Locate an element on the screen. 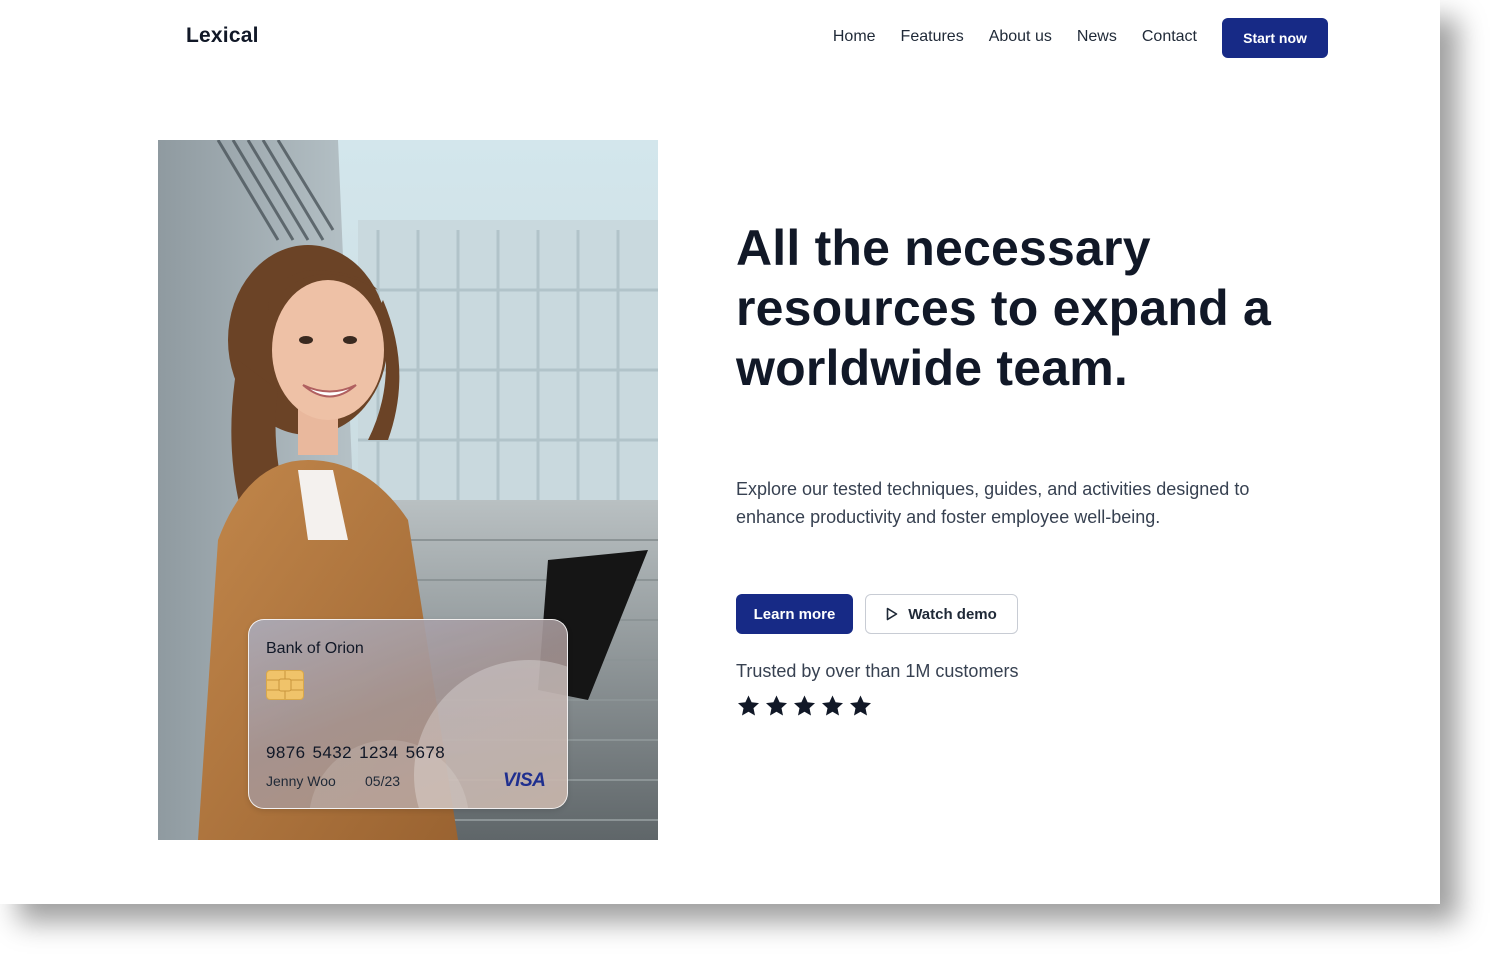 The width and height of the screenshot is (1490, 954). main-nav: Home Features About us News Contact is located at coordinates (1002, 37).